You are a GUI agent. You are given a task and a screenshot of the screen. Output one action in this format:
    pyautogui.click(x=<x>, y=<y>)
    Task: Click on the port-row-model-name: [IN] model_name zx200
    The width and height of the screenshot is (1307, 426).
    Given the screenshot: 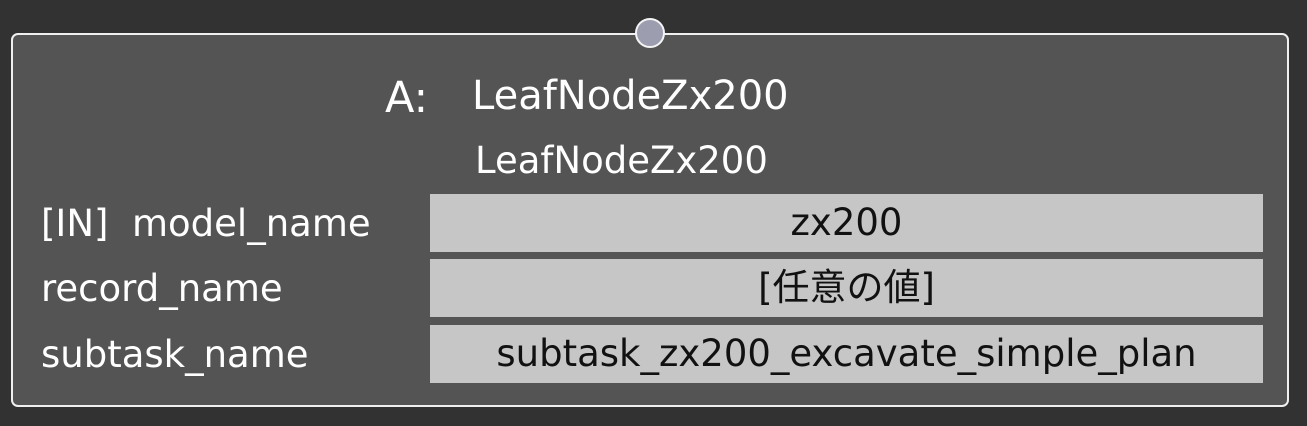 What is the action you would take?
    pyautogui.click(x=650, y=224)
    